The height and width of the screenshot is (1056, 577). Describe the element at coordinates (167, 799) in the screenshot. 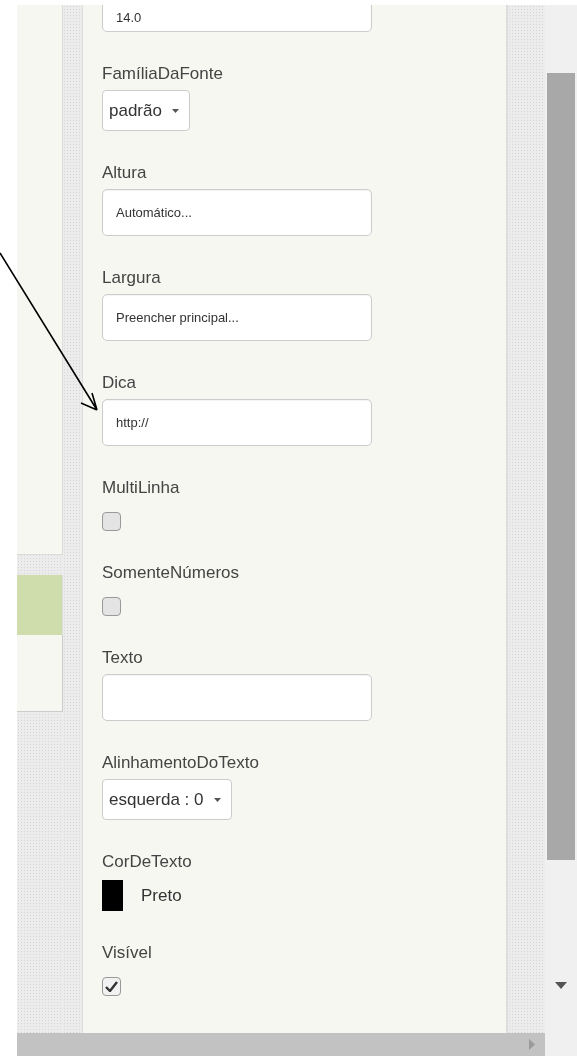

I see `dropdown: esquerda : 0` at that location.